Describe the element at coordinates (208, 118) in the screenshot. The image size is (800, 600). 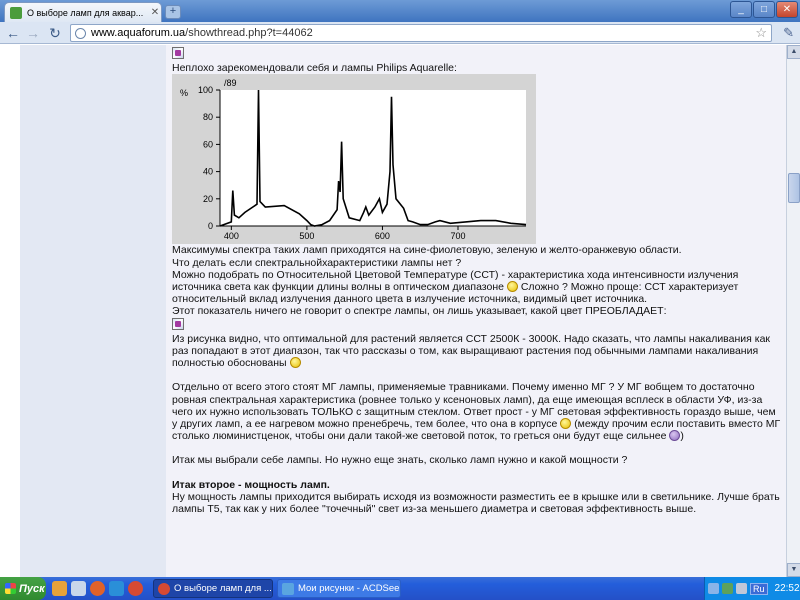
I see `y-tick-label: 80` at that location.